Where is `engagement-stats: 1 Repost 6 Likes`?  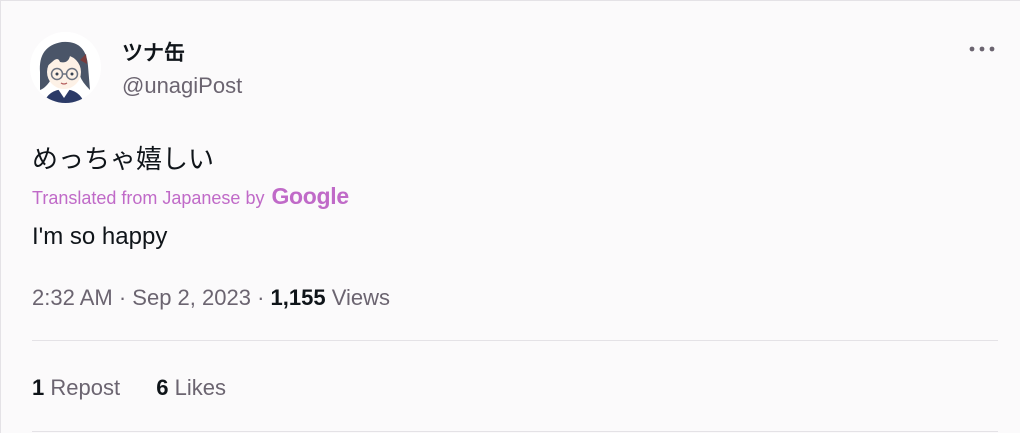 engagement-stats: 1 Repost 6 Likes is located at coordinates (144, 388).